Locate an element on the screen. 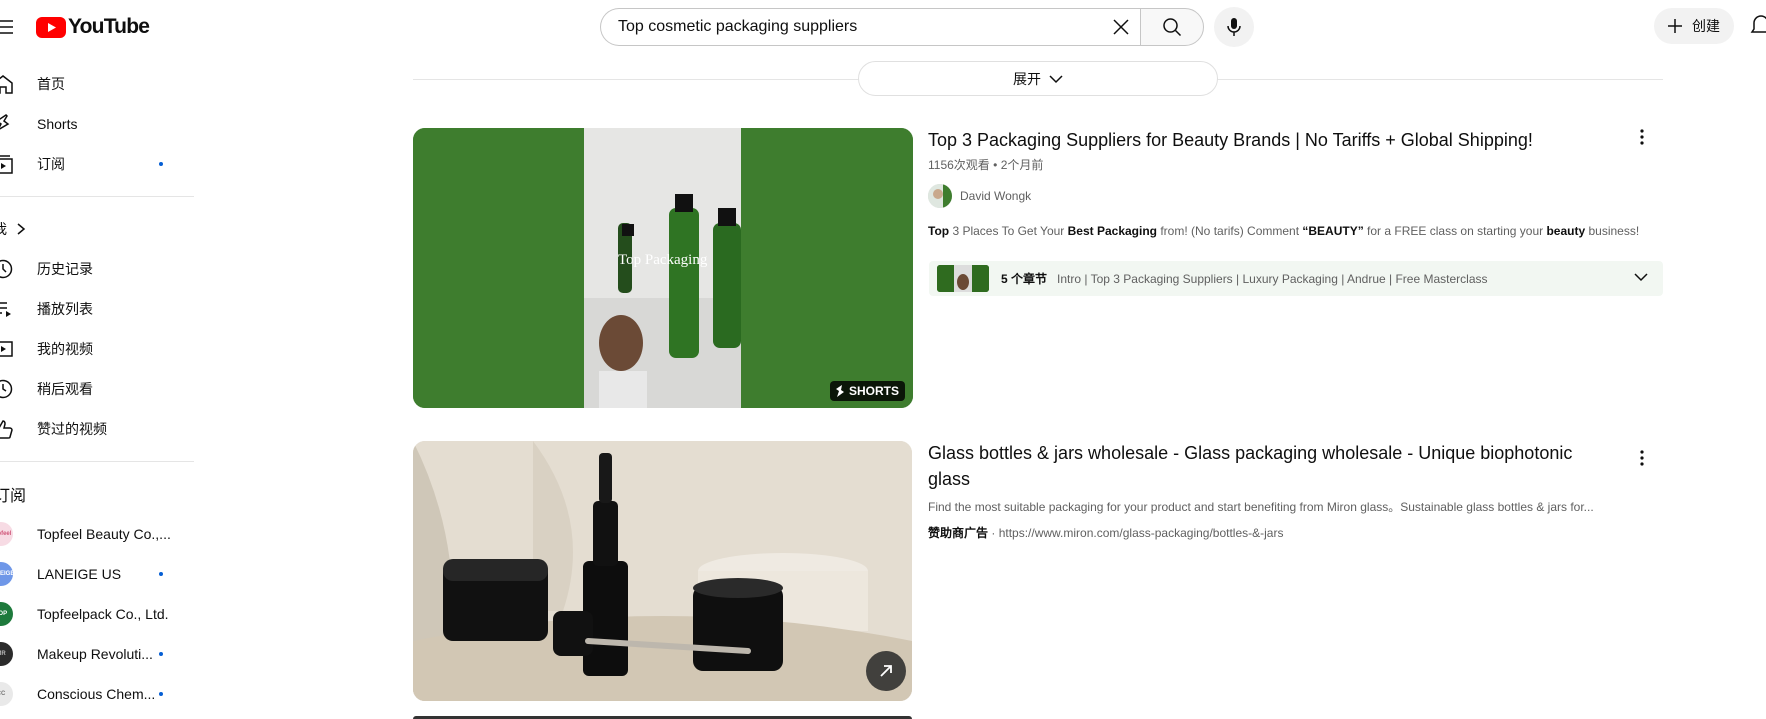 This screenshot has height=719, width=1766. notifications-bell-icon is located at coordinates (1758, 26).